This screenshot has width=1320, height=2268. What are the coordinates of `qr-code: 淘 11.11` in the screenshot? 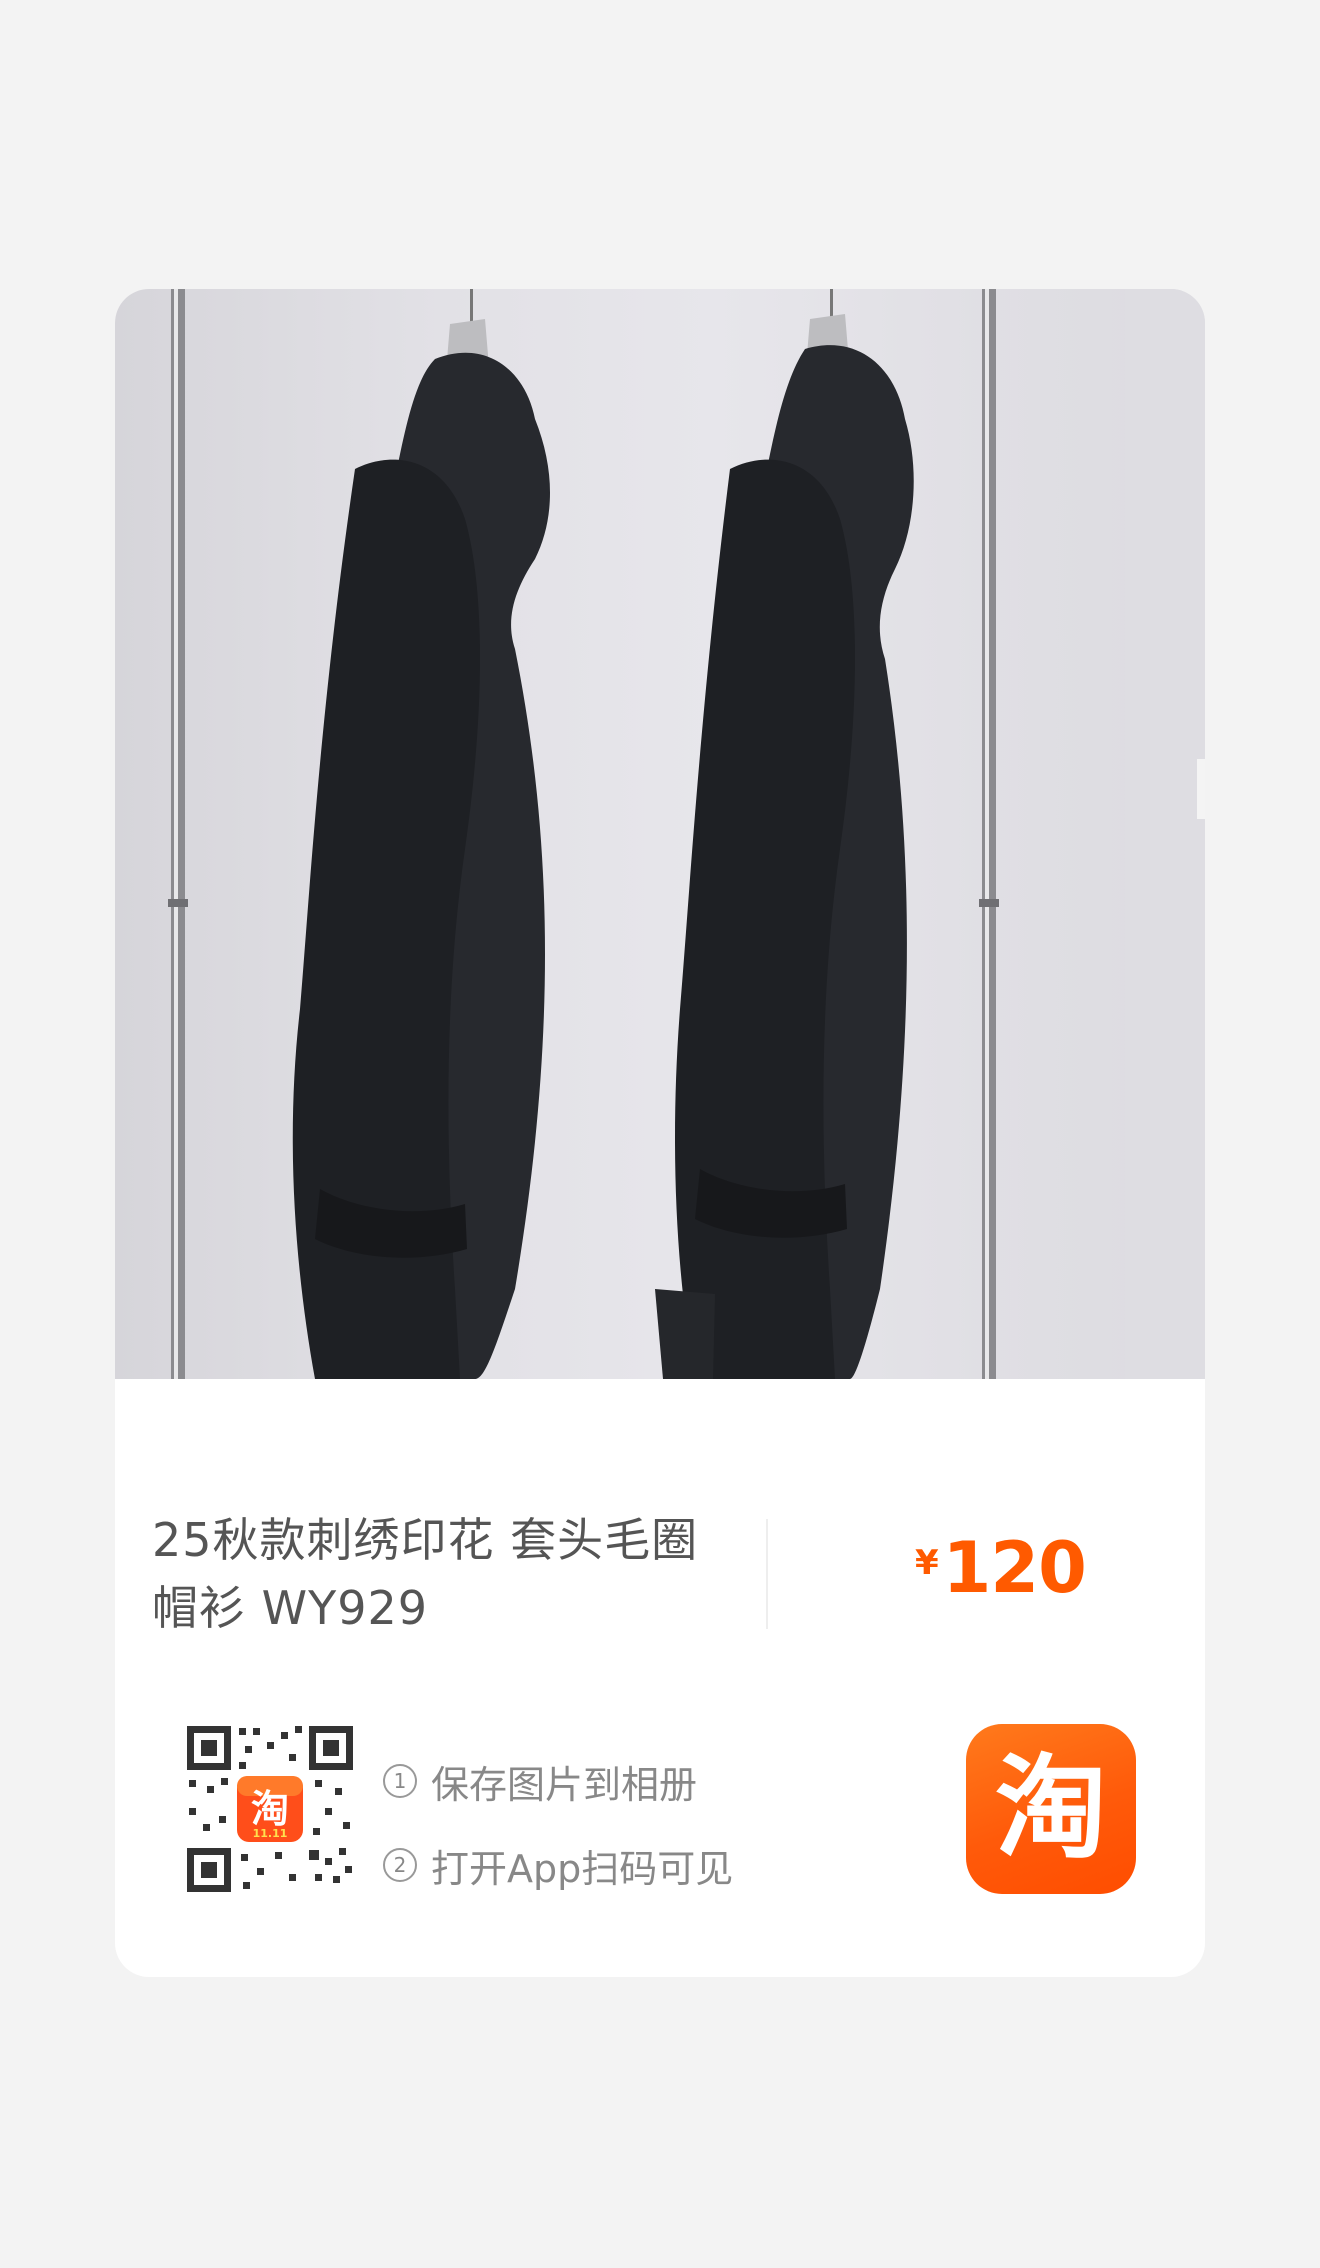 It's located at (270, 1809).